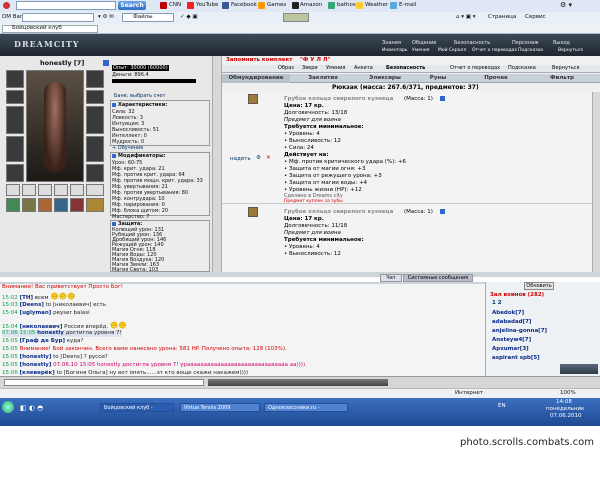 This screenshot has height=480, width=600. What do you see at coordinates (497, 303) in the screenshot?
I see `online-pages: 1 2` at bounding box center [497, 303].